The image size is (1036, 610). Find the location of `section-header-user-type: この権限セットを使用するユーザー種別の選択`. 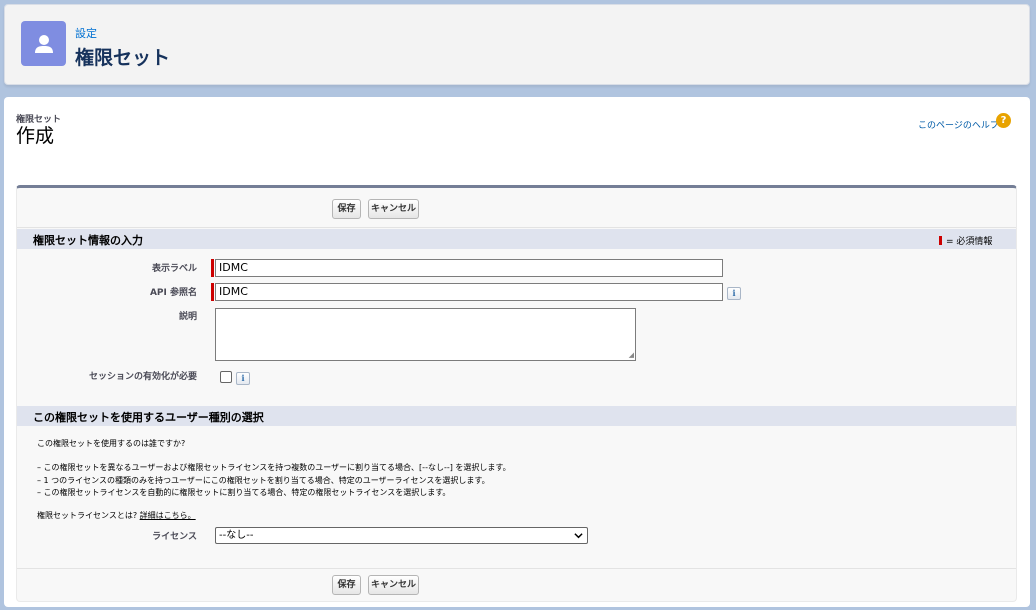

section-header-user-type: この権限セットを使用するユーザー種別の選択 is located at coordinates (516, 416).